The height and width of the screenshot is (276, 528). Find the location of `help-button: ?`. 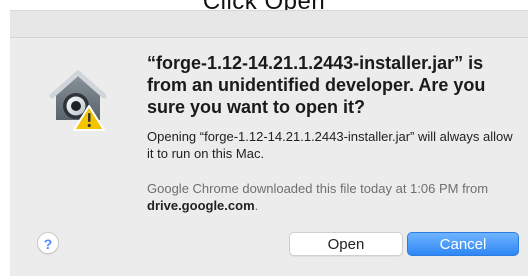

help-button: ? is located at coordinates (48, 243).